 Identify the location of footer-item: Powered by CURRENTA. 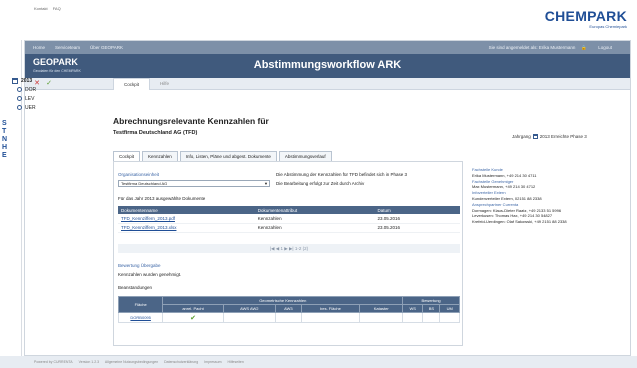
(53, 362).